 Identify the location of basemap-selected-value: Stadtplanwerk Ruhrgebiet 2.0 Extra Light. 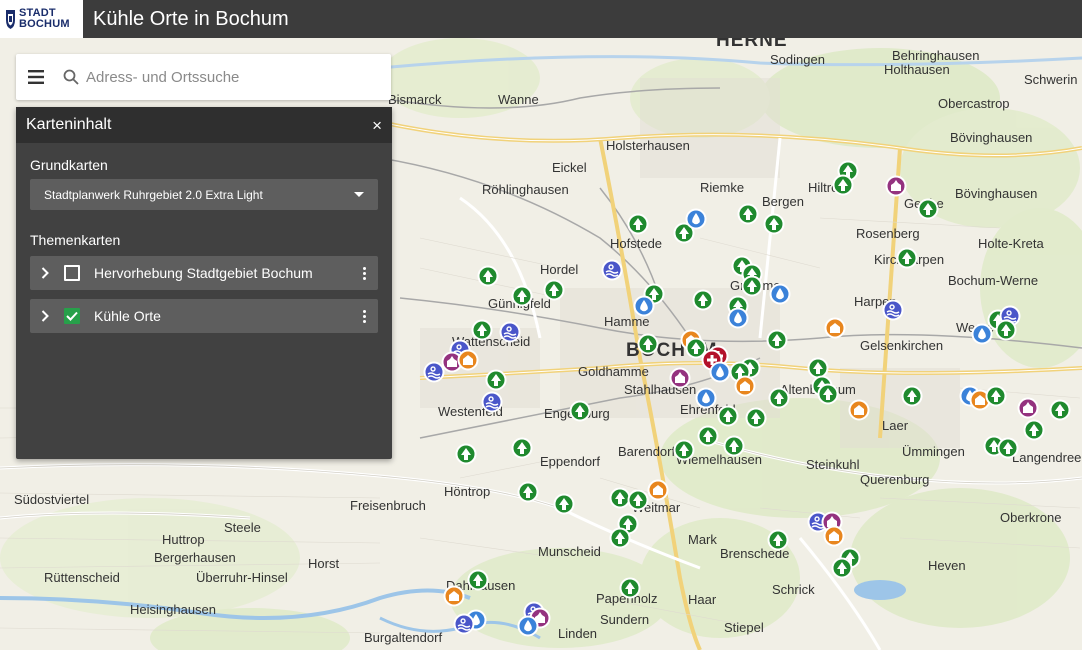
(153, 194).